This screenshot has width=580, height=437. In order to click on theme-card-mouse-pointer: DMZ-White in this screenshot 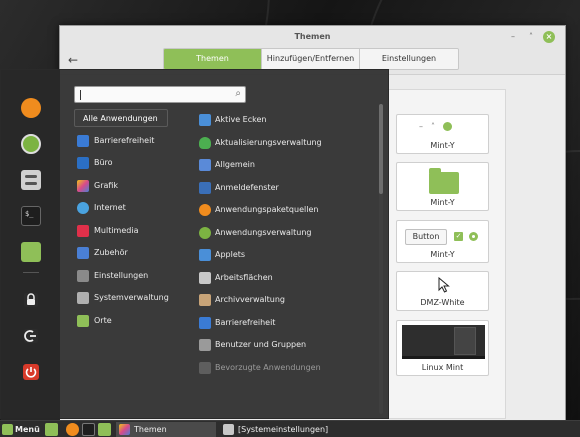, I will do `click(442, 291)`.